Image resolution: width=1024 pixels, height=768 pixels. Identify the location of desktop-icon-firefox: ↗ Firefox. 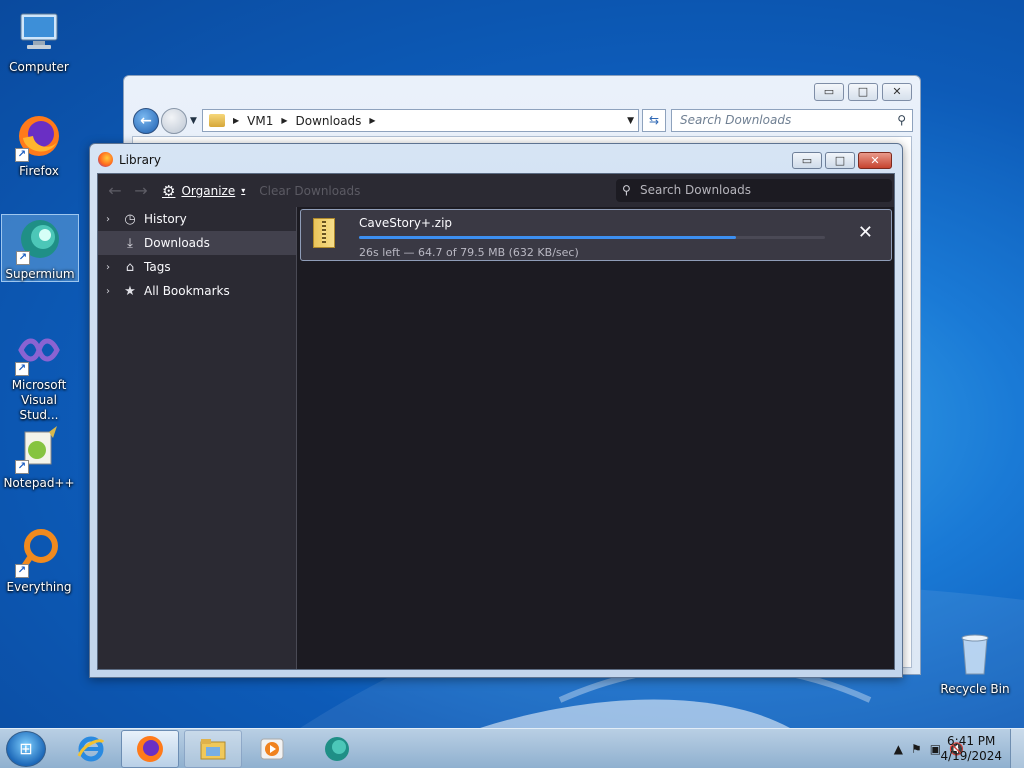
(39, 145).